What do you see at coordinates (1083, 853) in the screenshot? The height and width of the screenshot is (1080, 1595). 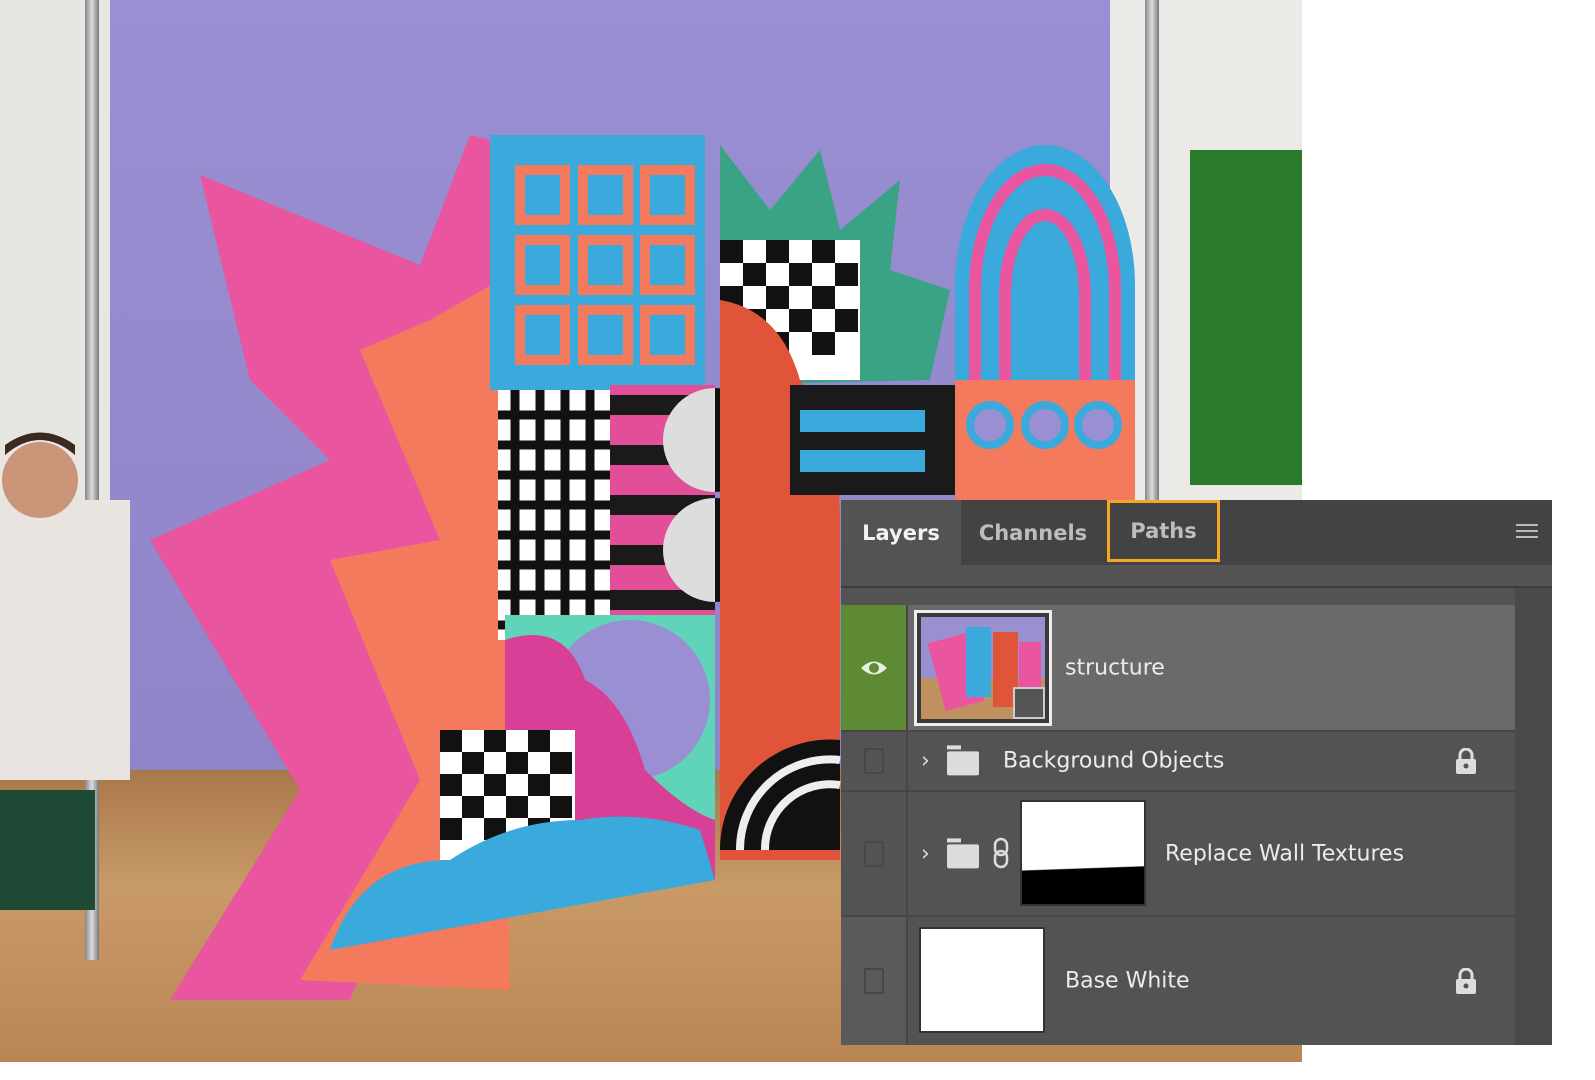 I see `layer-mask-thumbnail` at bounding box center [1083, 853].